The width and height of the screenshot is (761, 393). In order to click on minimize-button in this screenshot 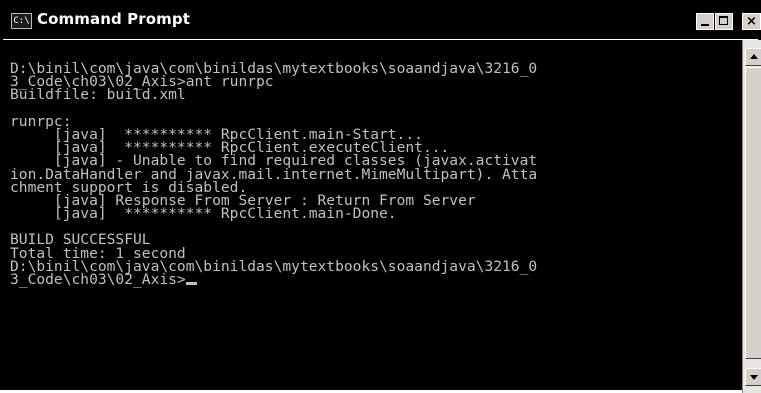, I will do `click(705, 21)`.